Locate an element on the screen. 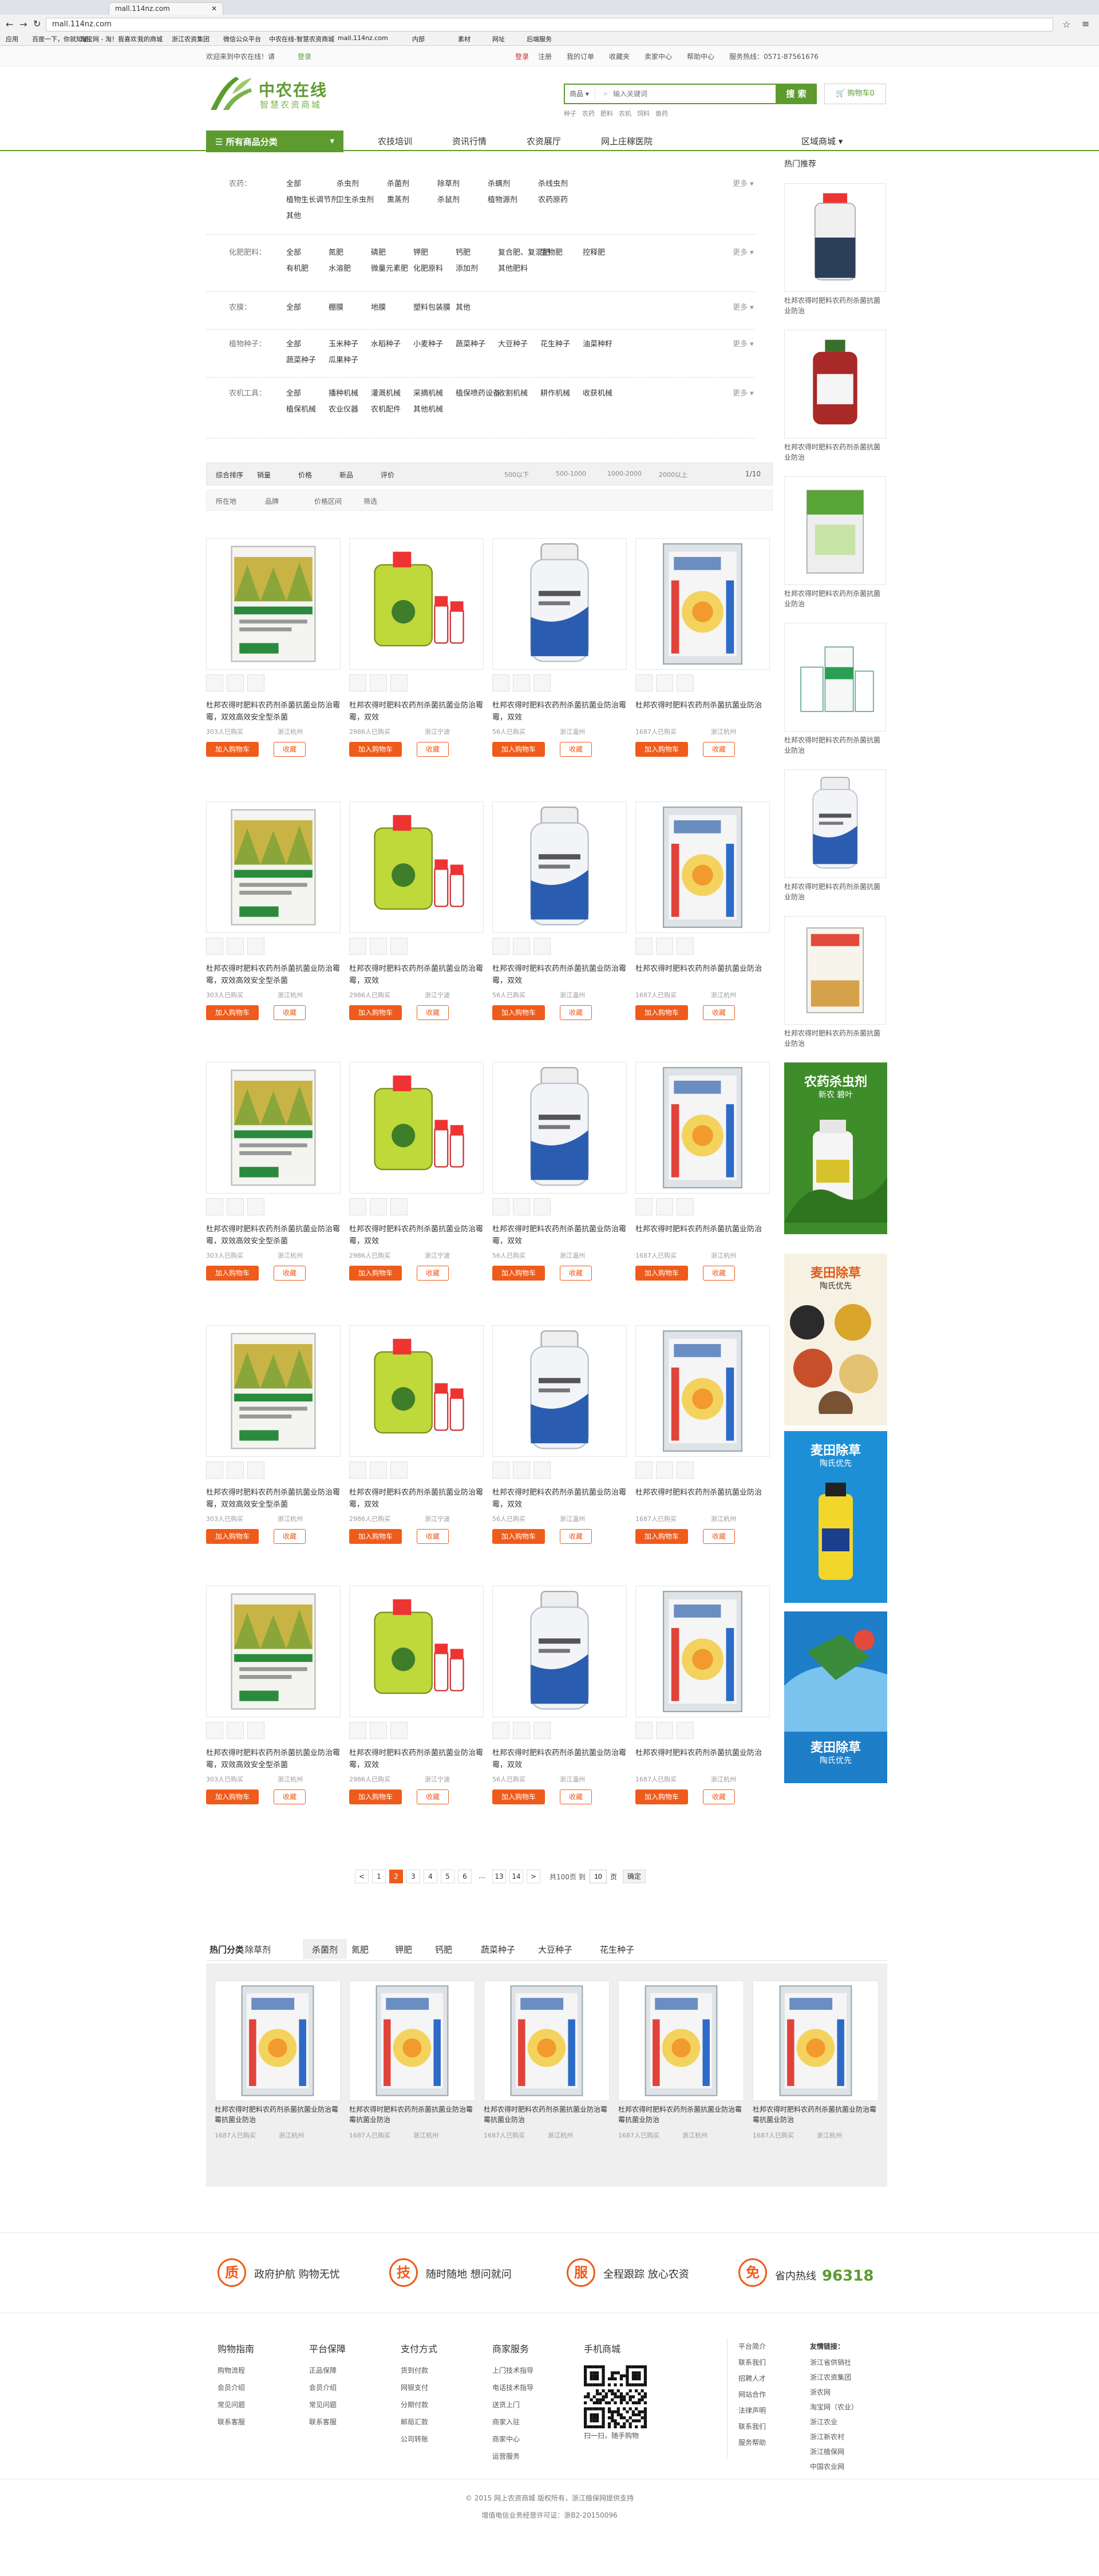  reload-icon: ↻ is located at coordinates (37, 23).